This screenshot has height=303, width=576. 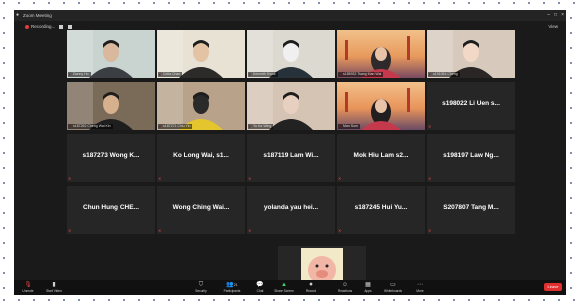 I want to click on reactions-label: Reactions, so click(x=345, y=291).